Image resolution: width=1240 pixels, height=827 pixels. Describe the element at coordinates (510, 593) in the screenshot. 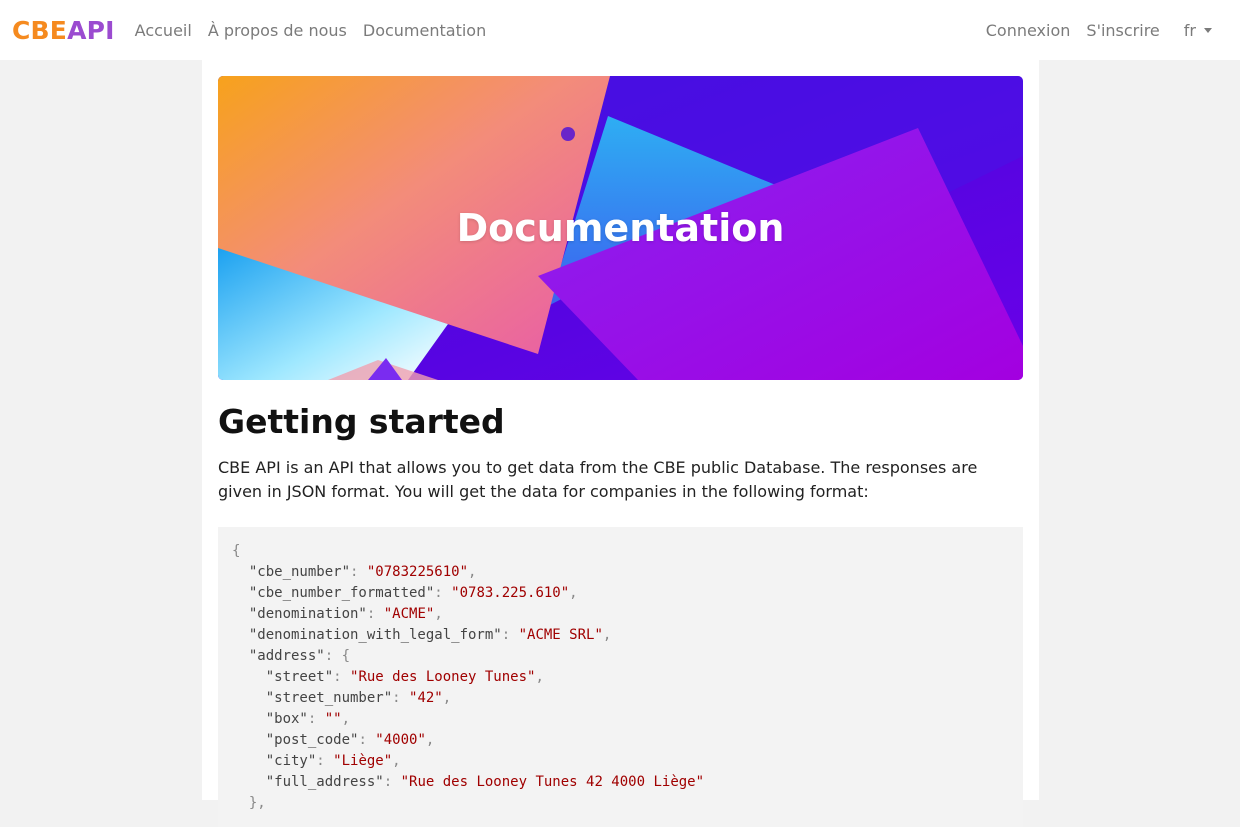

I see `code-value: "0783.225.610"` at that location.